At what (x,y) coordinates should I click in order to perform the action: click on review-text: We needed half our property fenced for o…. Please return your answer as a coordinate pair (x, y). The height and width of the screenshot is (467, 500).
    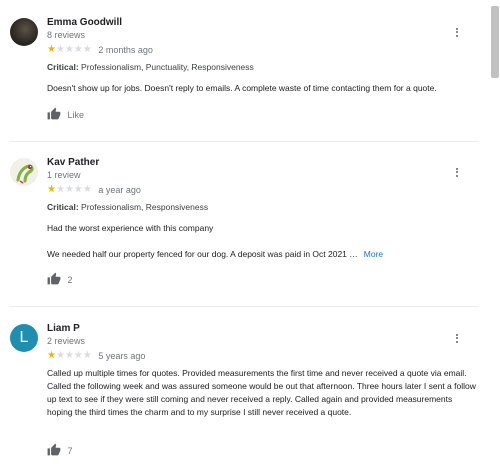
    Looking at the image, I should click on (263, 254).